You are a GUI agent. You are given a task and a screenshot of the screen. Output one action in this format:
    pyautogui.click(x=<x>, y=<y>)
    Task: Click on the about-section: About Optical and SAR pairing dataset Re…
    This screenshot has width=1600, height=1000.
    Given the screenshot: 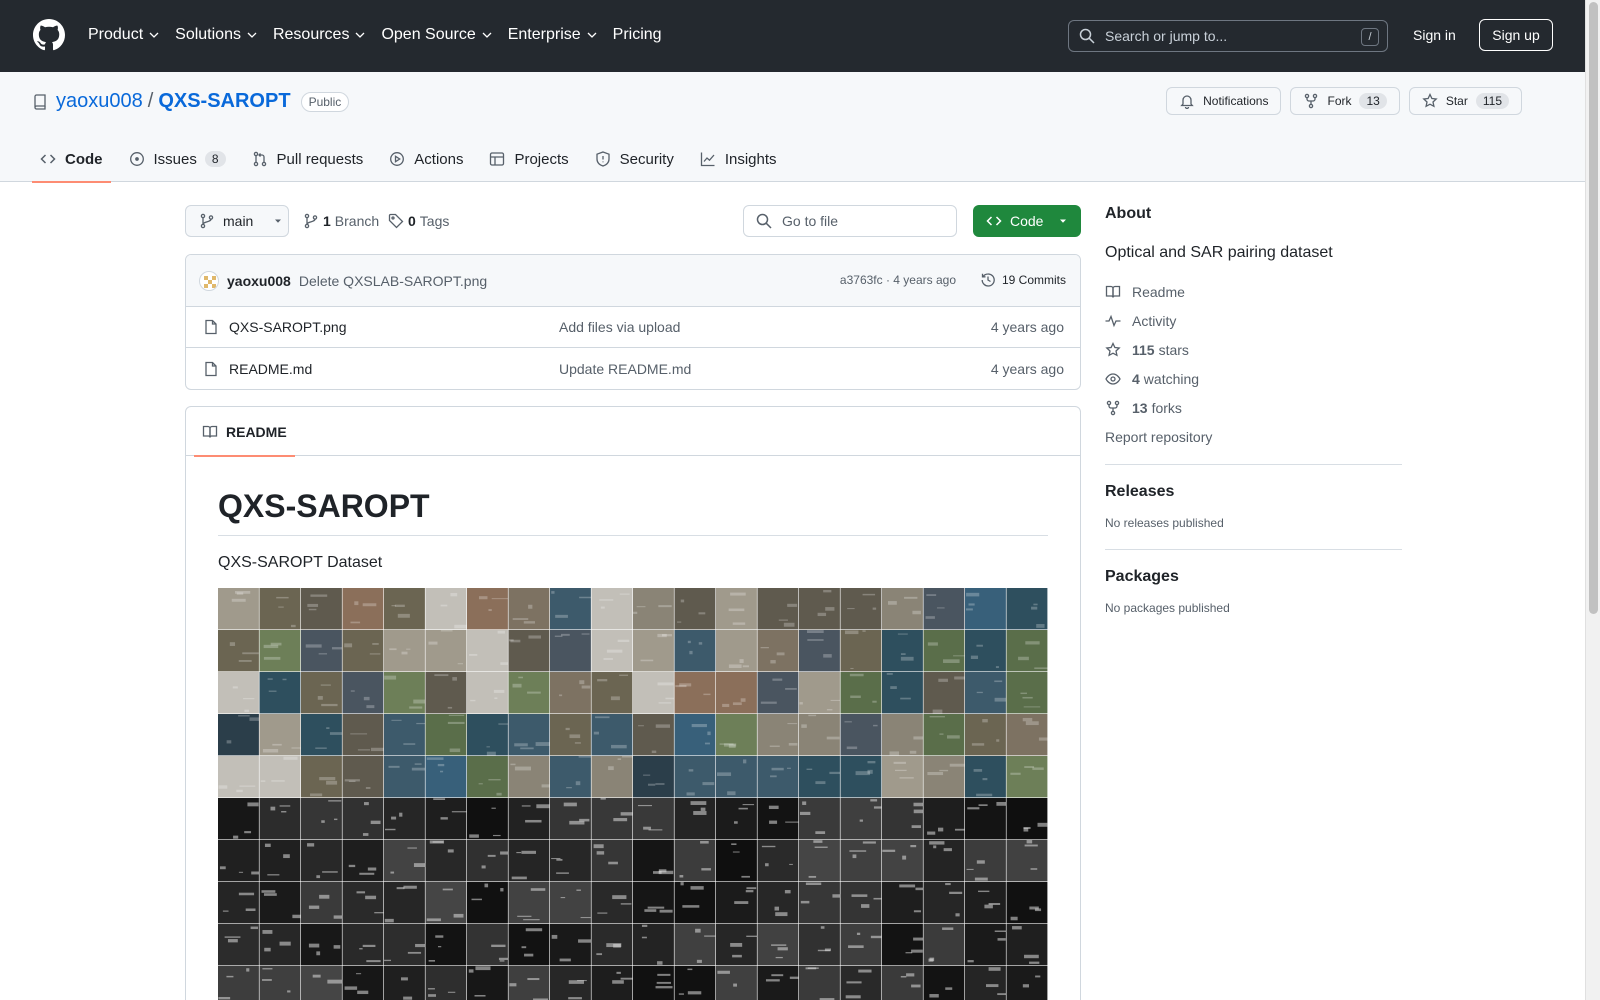 What is the action you would take?
    pyautogui.click(x=1253, y=325)
    